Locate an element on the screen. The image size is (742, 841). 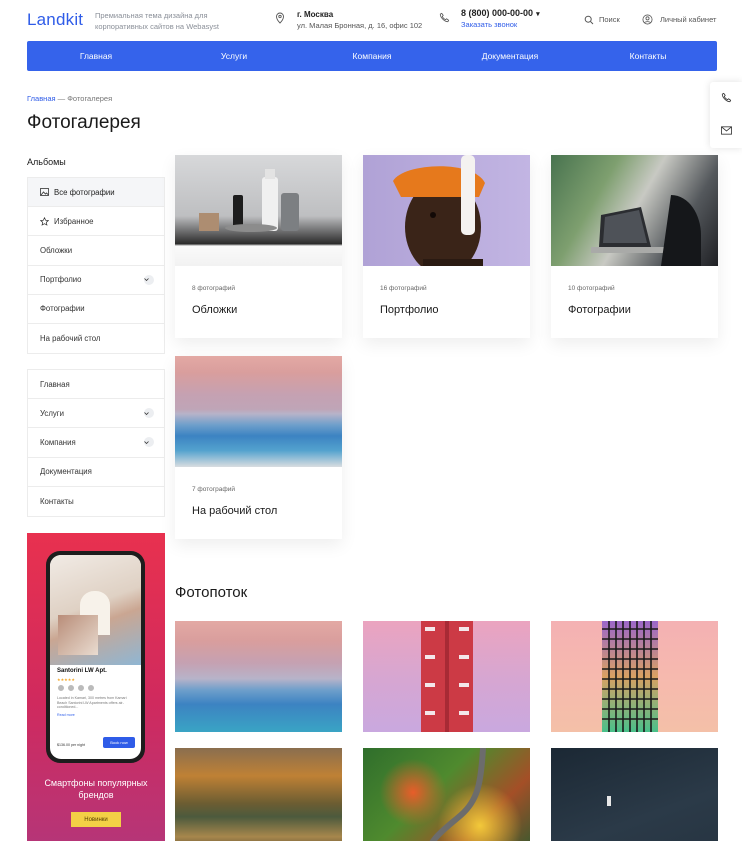
promo-button: Новинки is located at coordinates (96, 819).